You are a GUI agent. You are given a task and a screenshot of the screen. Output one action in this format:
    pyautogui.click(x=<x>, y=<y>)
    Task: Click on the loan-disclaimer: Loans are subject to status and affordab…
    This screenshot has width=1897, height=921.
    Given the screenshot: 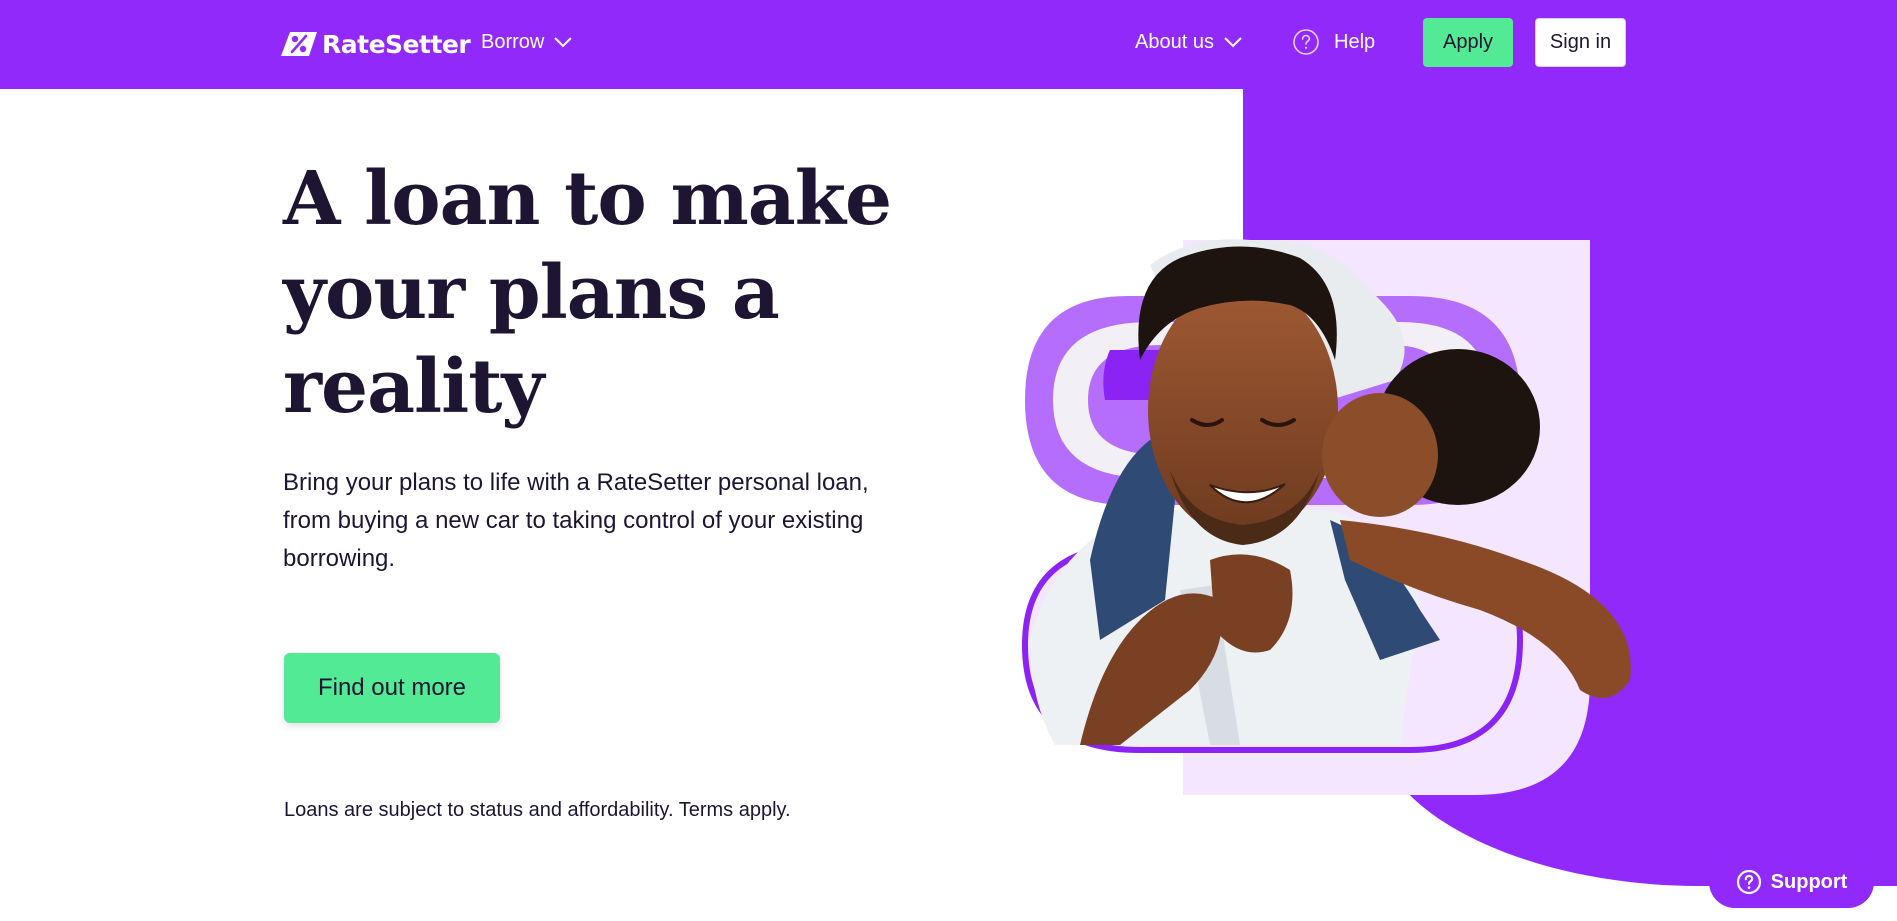 What is the action you would take?
    pyautogui.click(x=537, y=810)
    